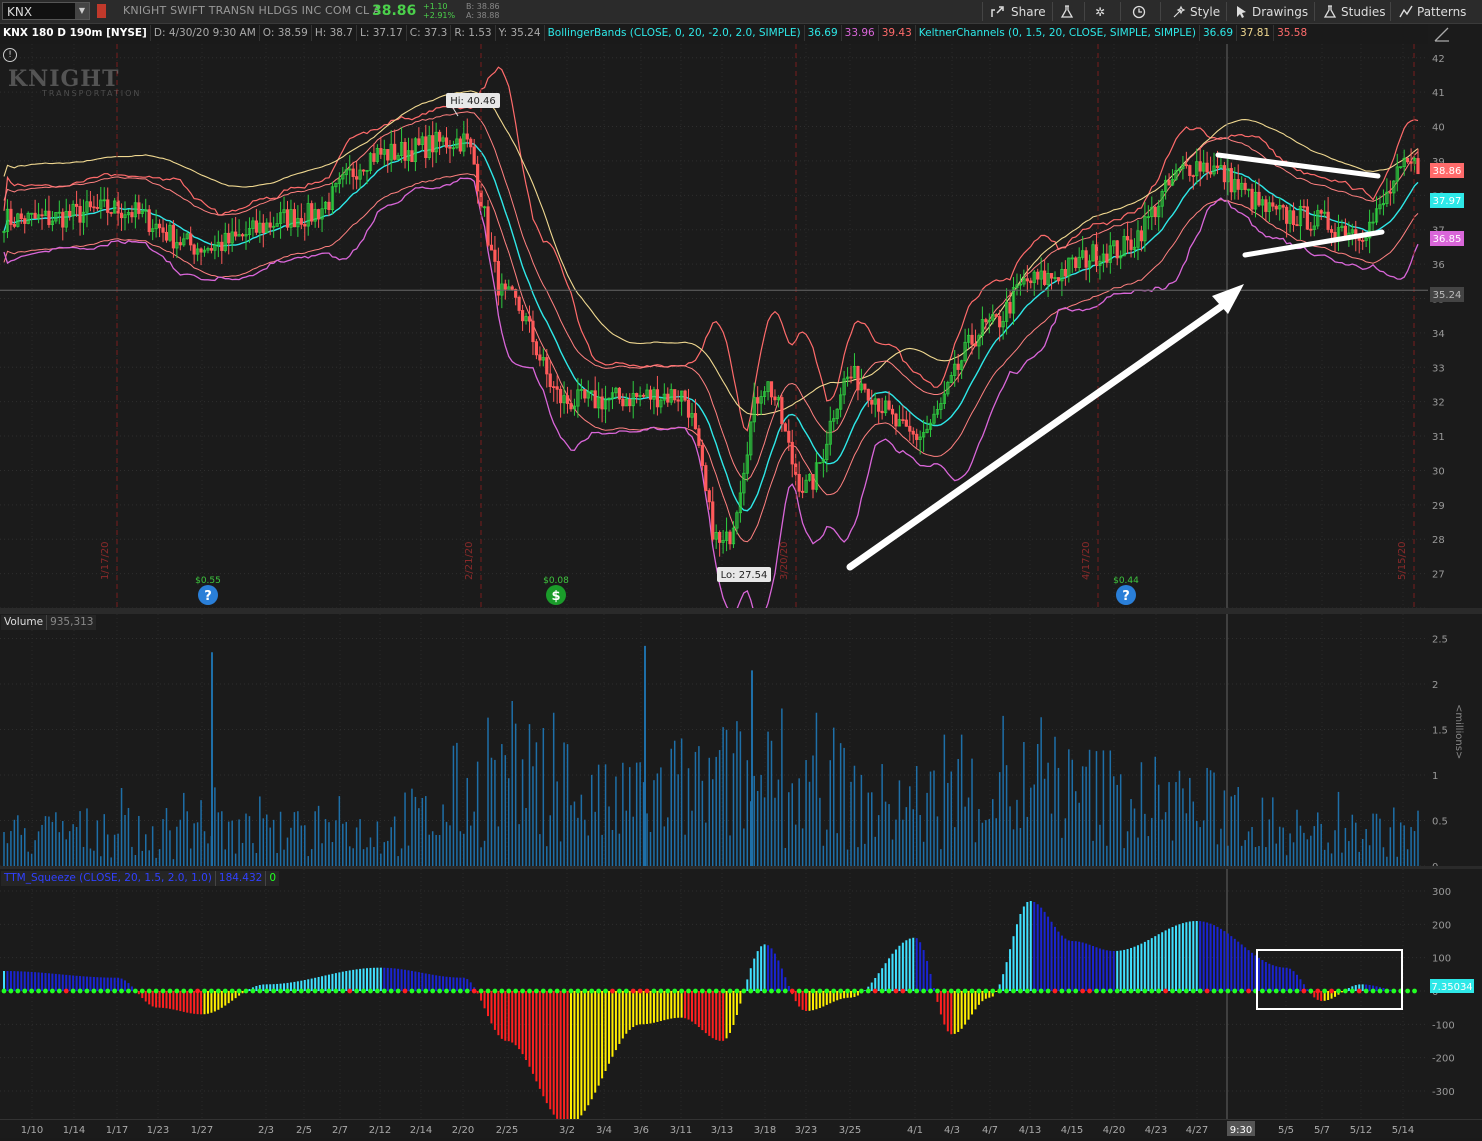 The height and width of the screenshot is (1141, 1482). Describe the element at coordinates (46, 11) in the screenshot. I see `symbol-input: KNX ▼` at that location.